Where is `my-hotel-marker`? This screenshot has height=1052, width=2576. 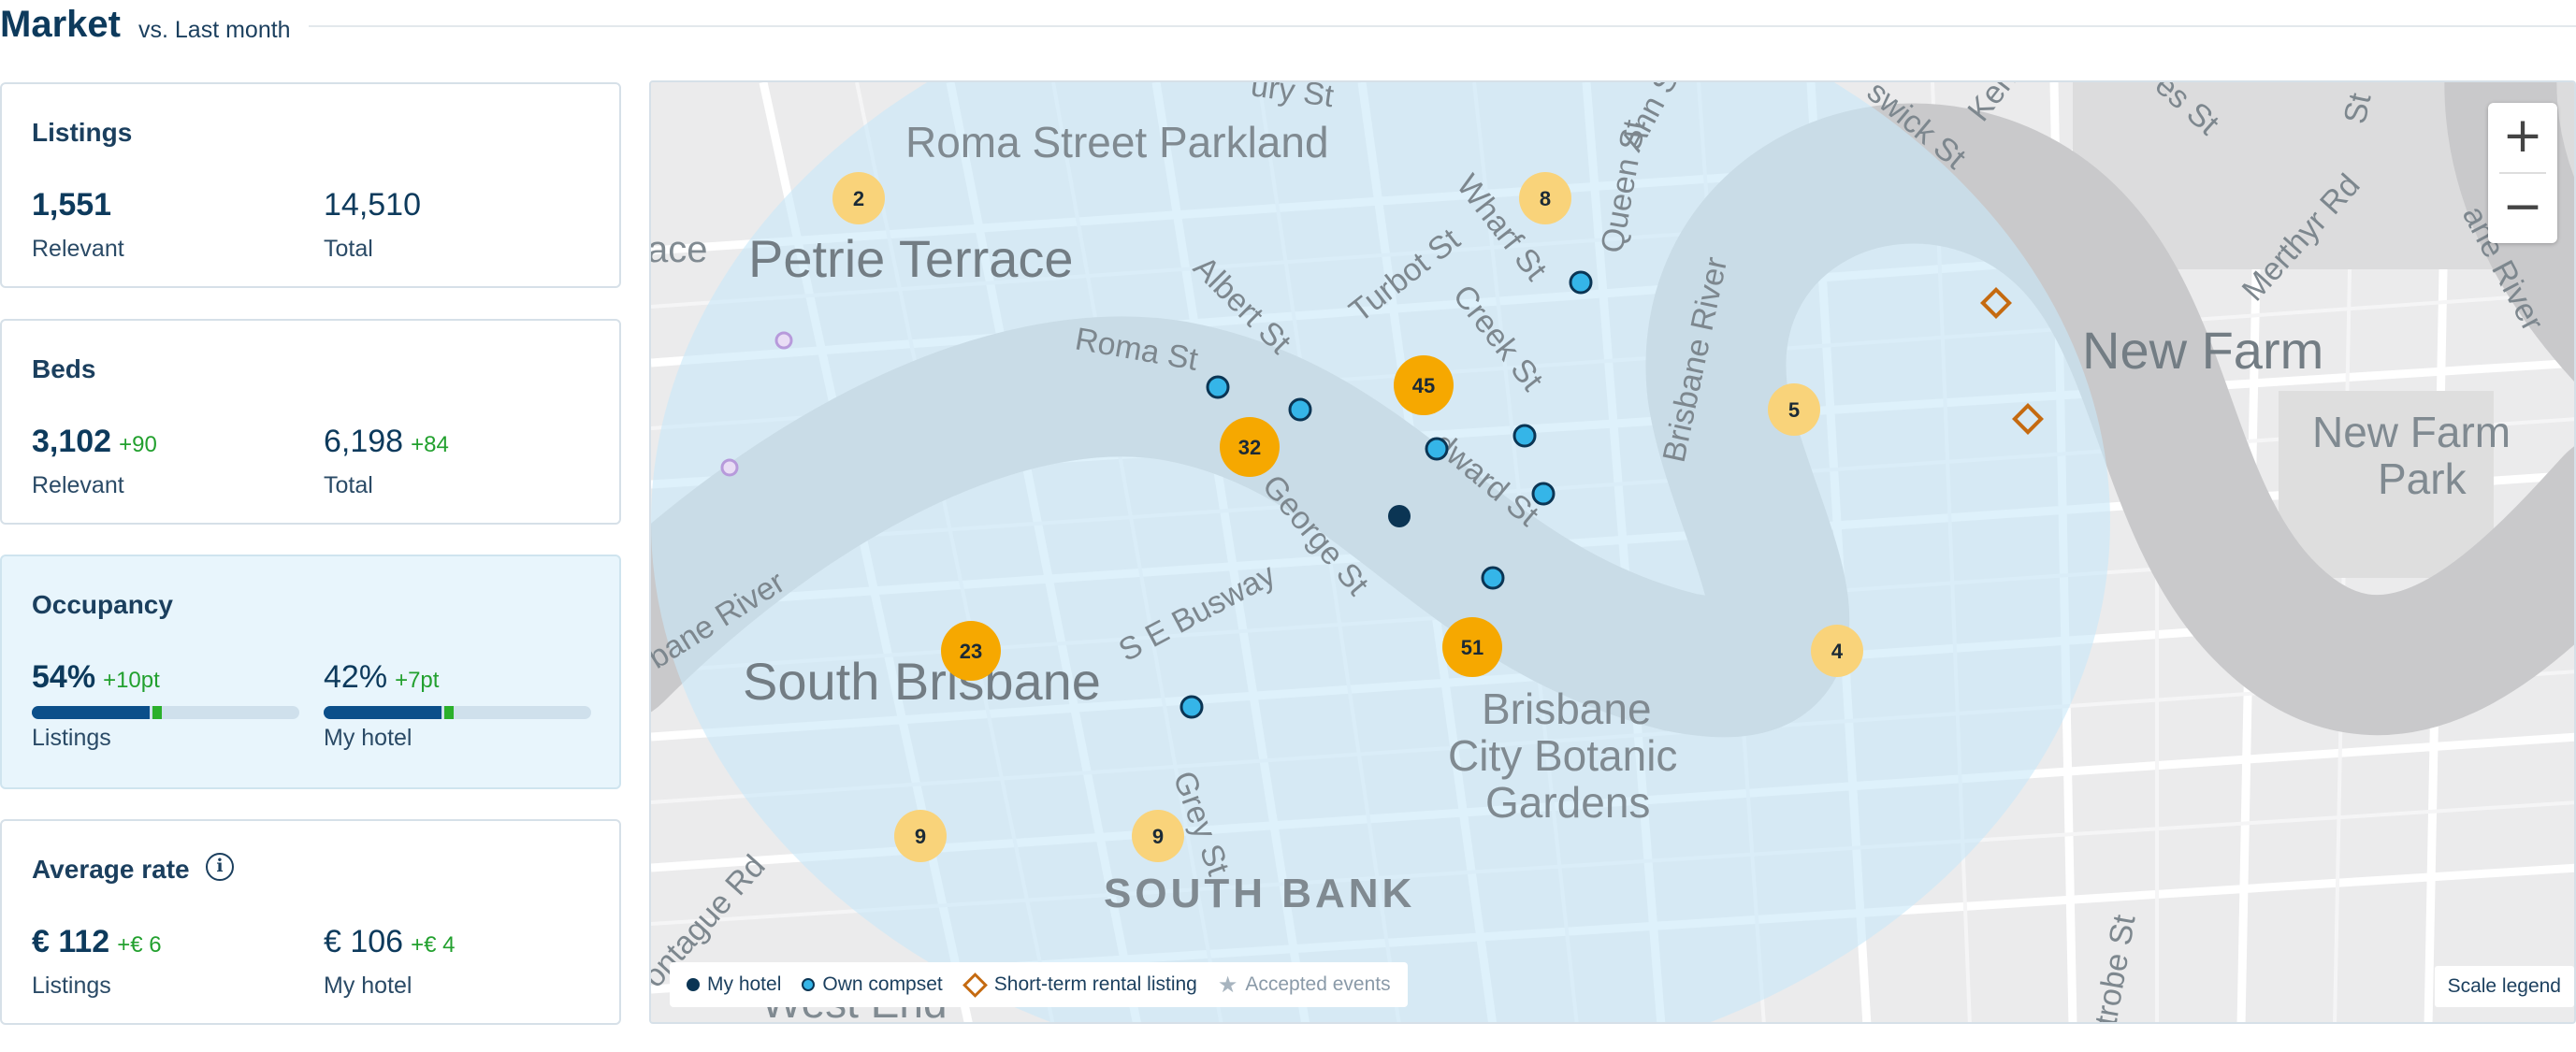 my-hotel-marker is located at coordinates (1399, 516).